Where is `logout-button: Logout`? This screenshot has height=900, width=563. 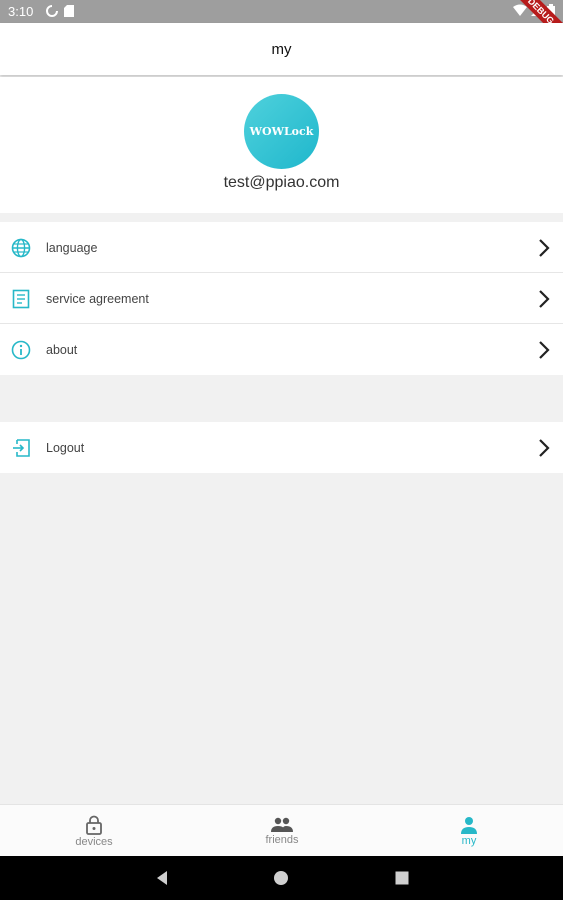 logout-button: Logout is located at coordinates (281, 447).